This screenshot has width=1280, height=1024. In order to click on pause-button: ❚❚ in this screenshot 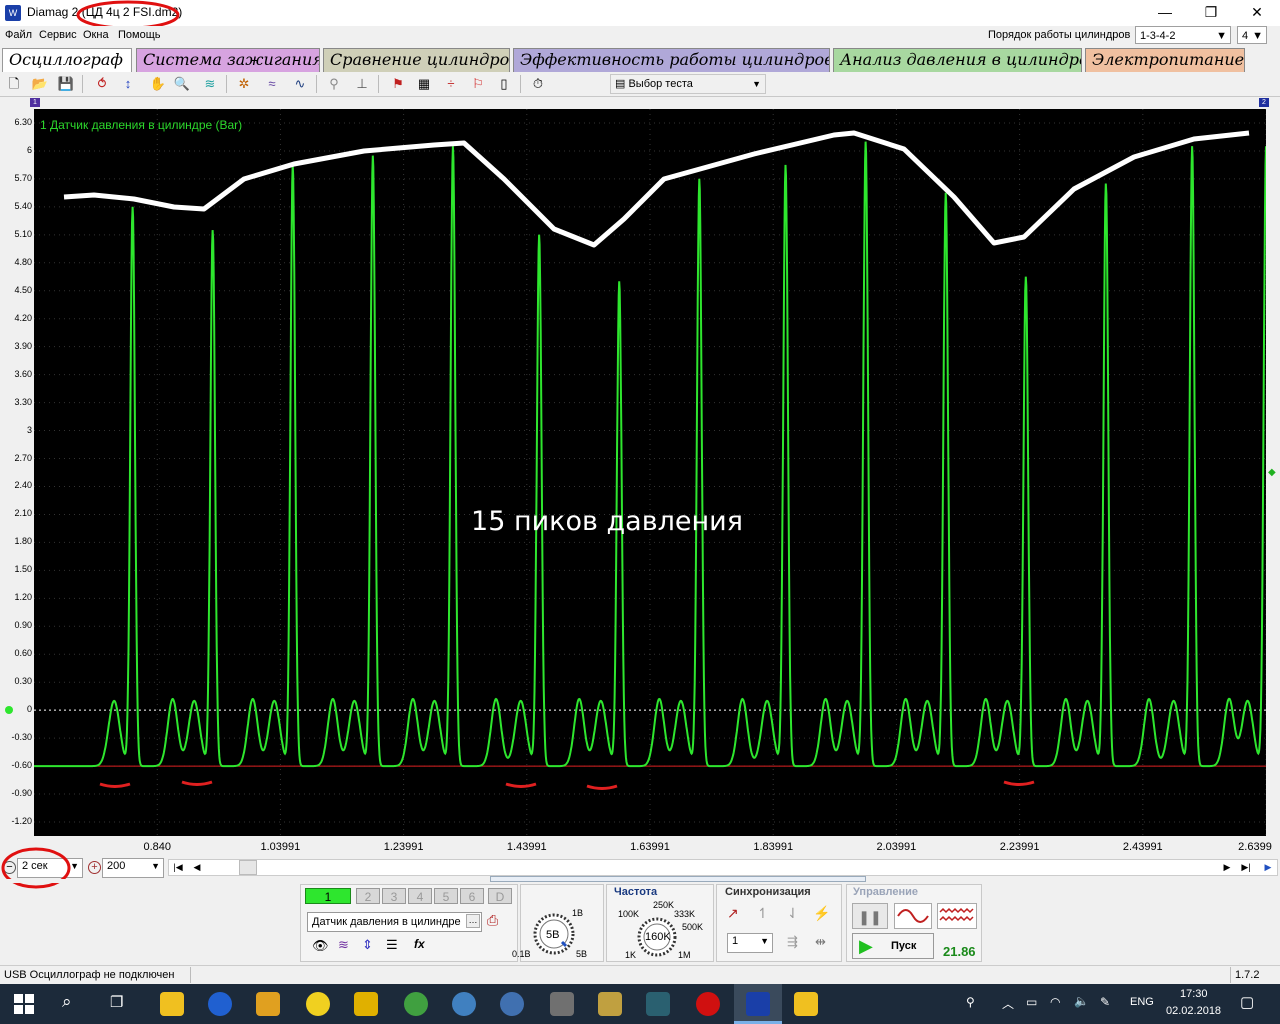, I will do `click(870, 916)`.